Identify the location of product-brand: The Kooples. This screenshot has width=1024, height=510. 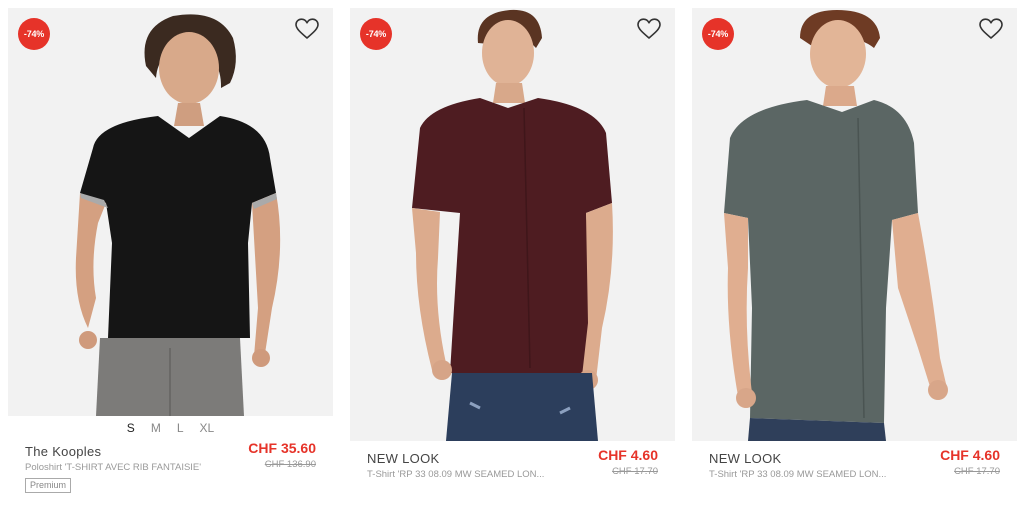
(63, 451).